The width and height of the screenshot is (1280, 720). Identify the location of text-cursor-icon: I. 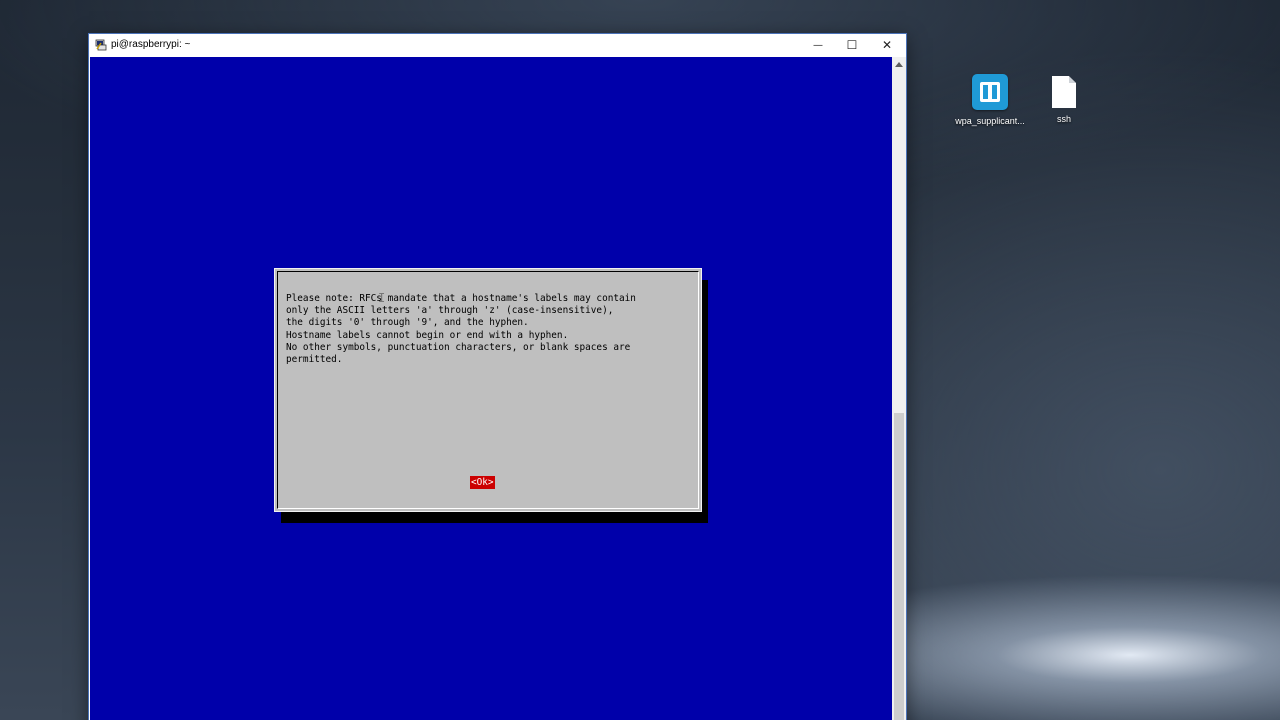
(382, 298).